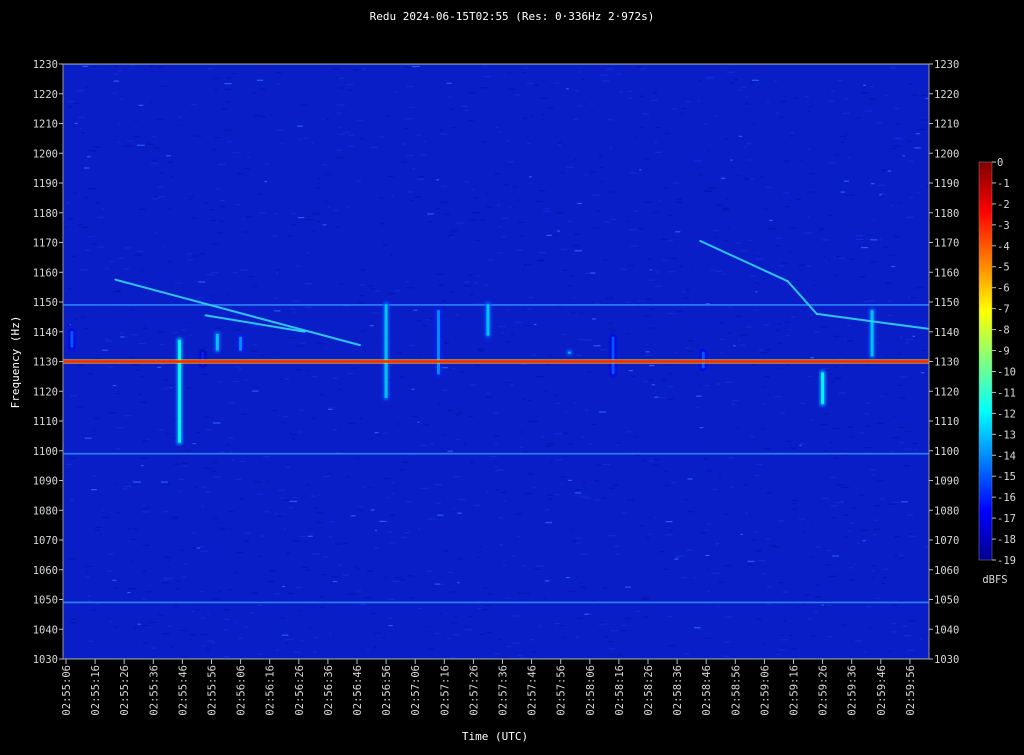 This screenshot has width=1024, height=755. What do you see at coordinates (591, 690) in the screenshot?
I see `x-tick-label: 02:58:06` at bounding box center [591, 690].